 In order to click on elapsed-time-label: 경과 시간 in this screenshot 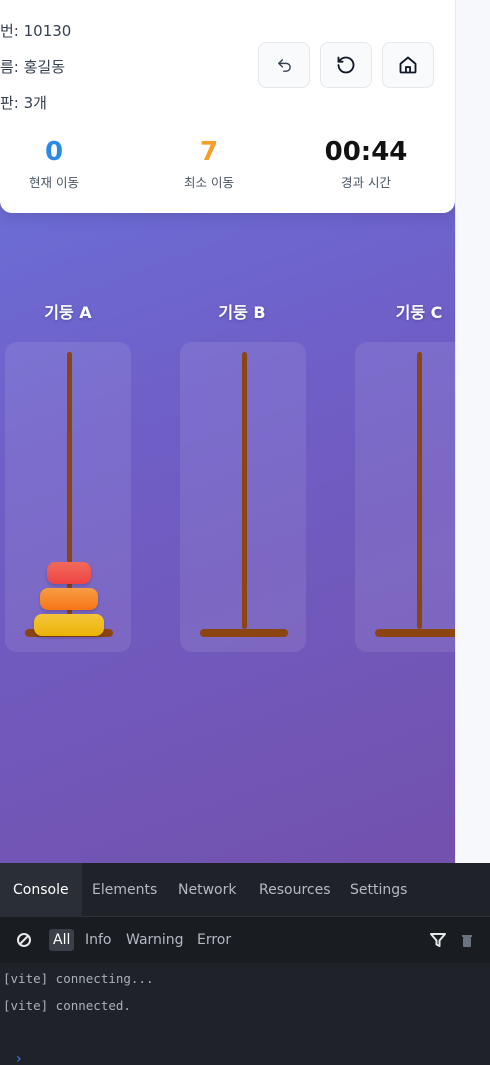, I will do `click(366, 182)`.